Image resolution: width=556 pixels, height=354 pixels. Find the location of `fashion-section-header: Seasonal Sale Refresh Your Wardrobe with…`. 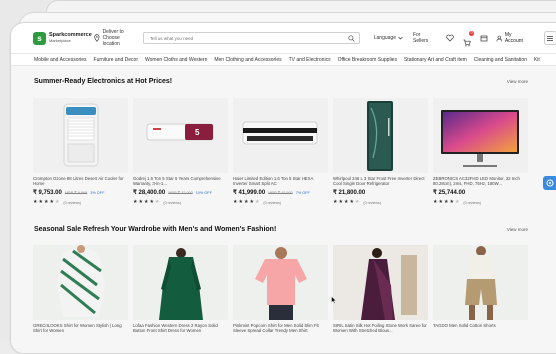

fashion-section-header: Seasonal Sale Refresh Your Wardrobe with… is located at coordinates (281, 229).